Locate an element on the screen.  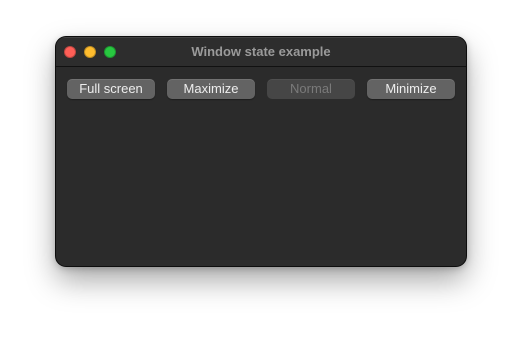
window-title: Window state example is located at coordinates (261, 51).